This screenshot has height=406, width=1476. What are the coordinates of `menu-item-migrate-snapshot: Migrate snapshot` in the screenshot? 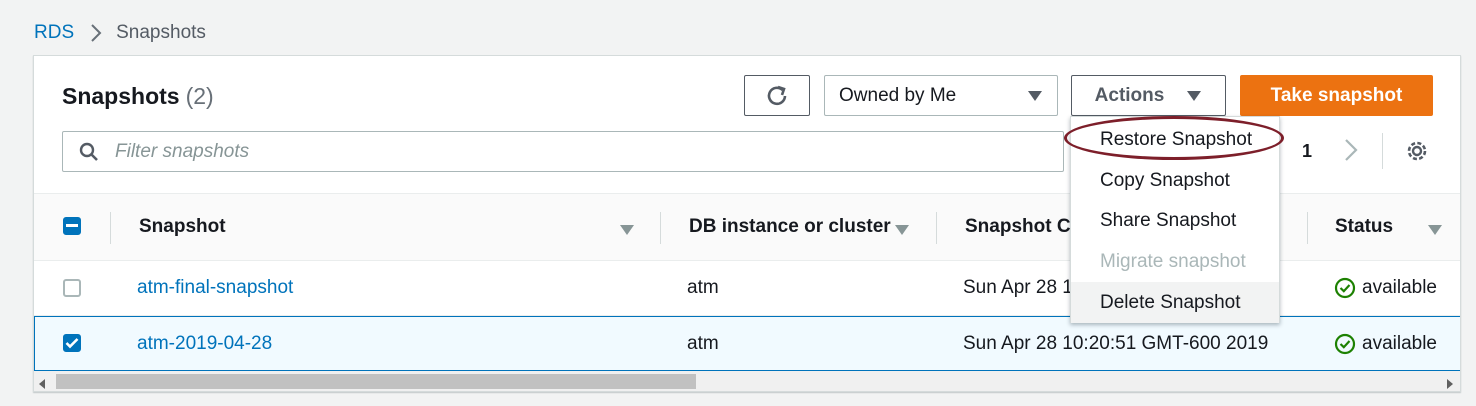 It's located at (1173, 261).